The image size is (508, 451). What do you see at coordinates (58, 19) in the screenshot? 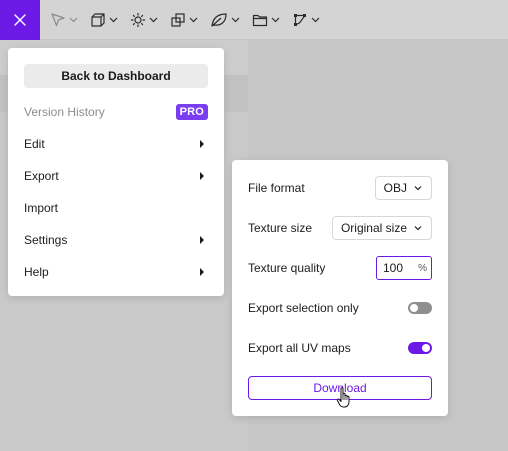
I see `cursor-arrow-icon` at bounding box center [58, 19].